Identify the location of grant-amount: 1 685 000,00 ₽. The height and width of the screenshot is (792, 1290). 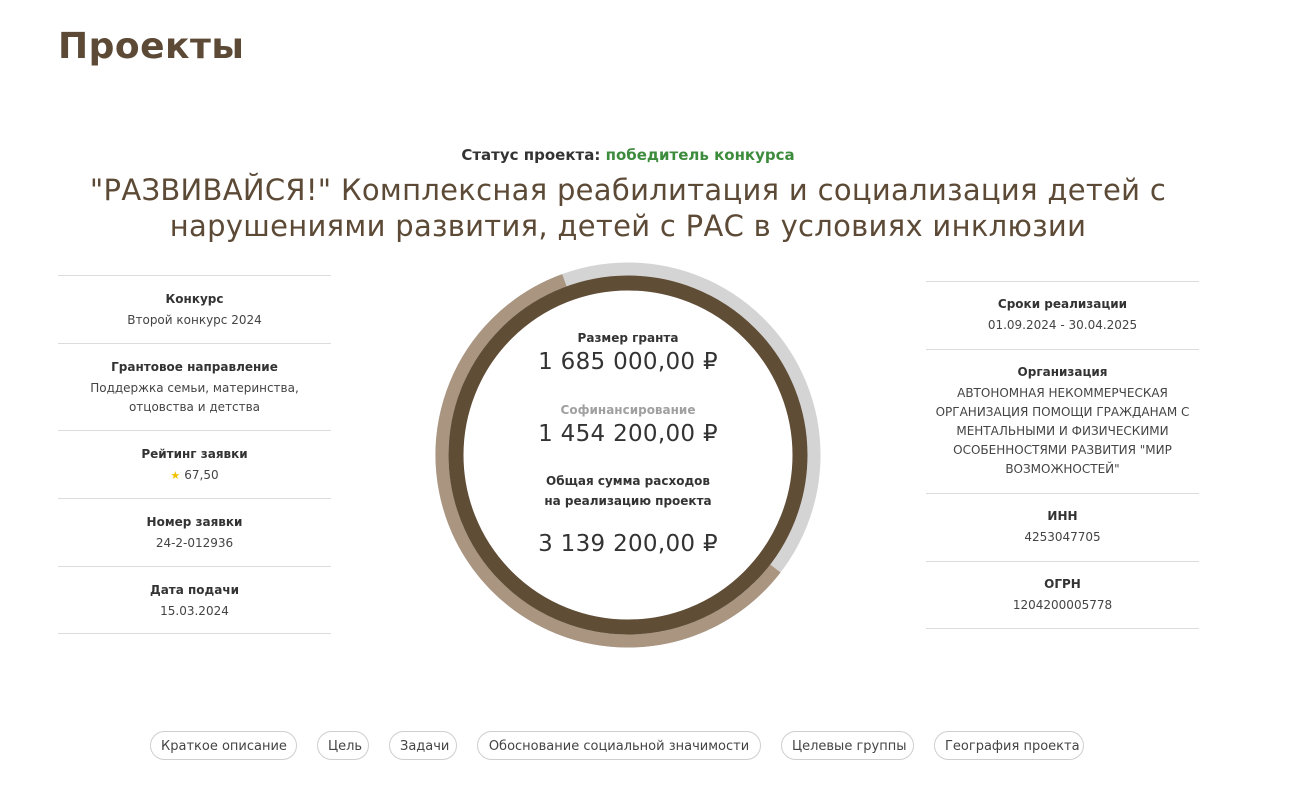
(628, 362).